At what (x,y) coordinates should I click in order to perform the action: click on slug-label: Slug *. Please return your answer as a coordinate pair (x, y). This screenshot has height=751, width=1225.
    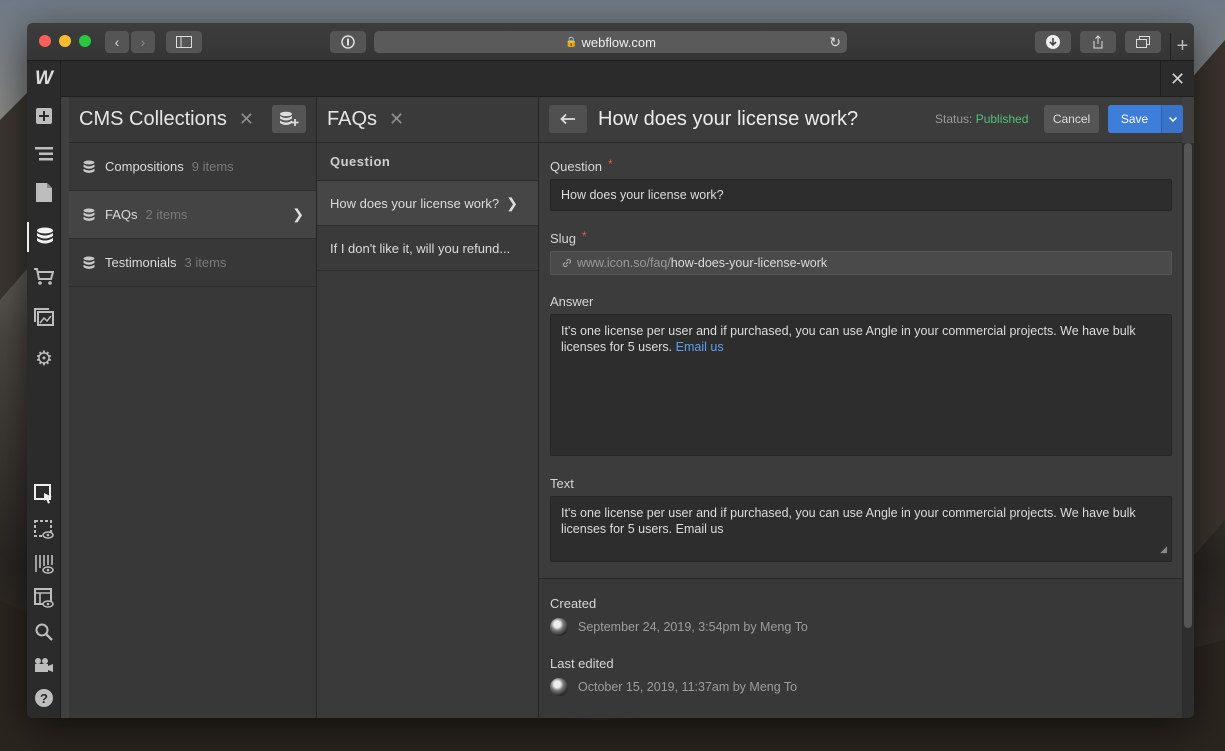
    Looking at the image, I should click on (568, 237).